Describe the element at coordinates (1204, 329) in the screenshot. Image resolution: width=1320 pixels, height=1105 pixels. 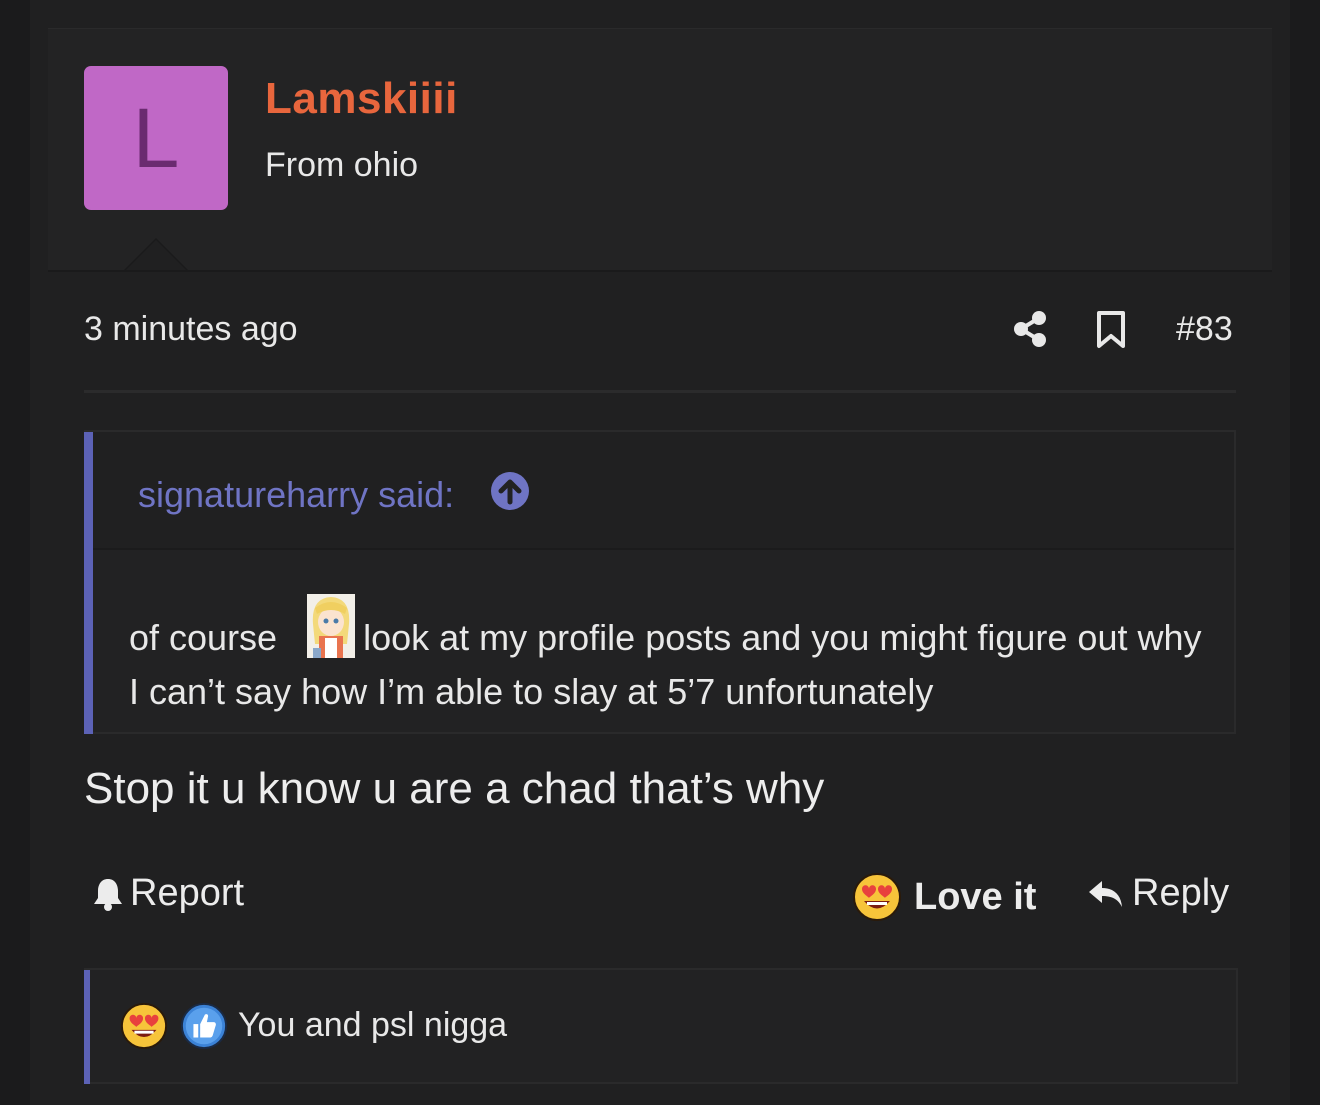
I see `post-number-link: #83` at that location.